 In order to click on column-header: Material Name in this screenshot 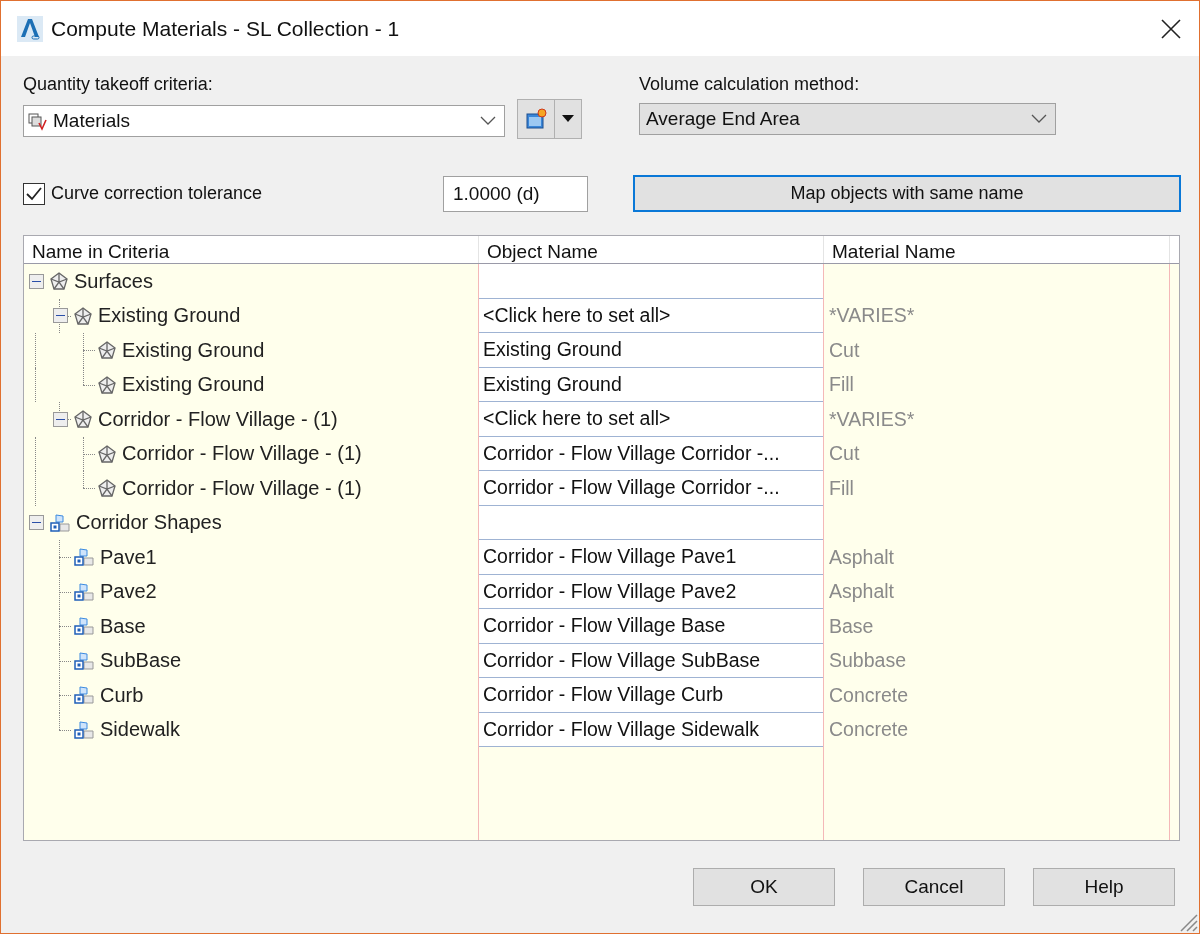, I will do `click(997, 249)`.